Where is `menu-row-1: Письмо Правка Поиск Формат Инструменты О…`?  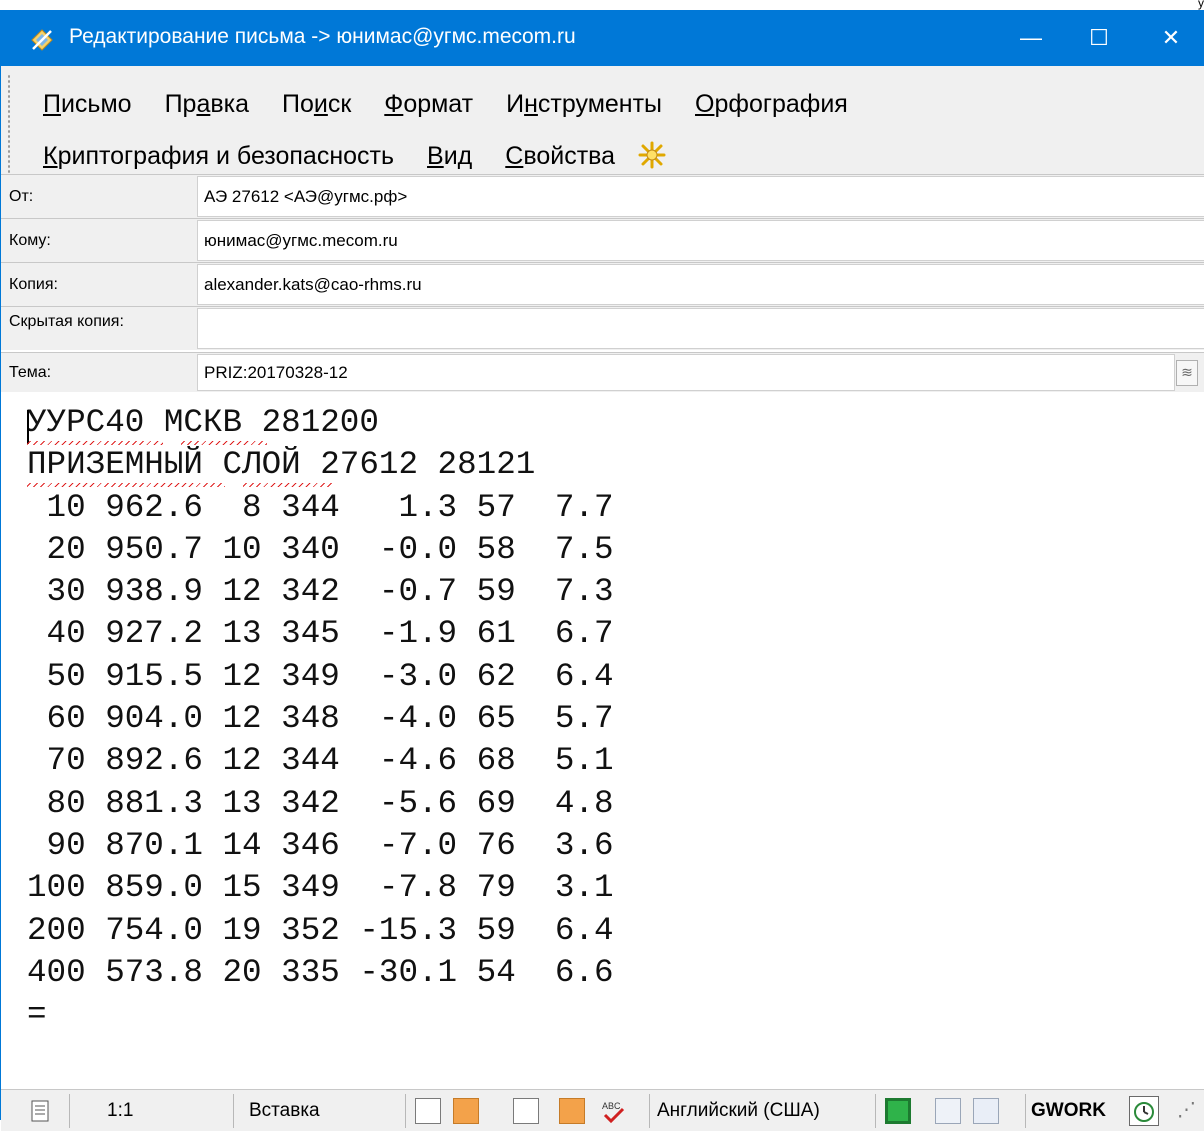 menu-row-1: Письмо Правка Поиск Формат Инструменты О… is located at coordinates (462, 104).